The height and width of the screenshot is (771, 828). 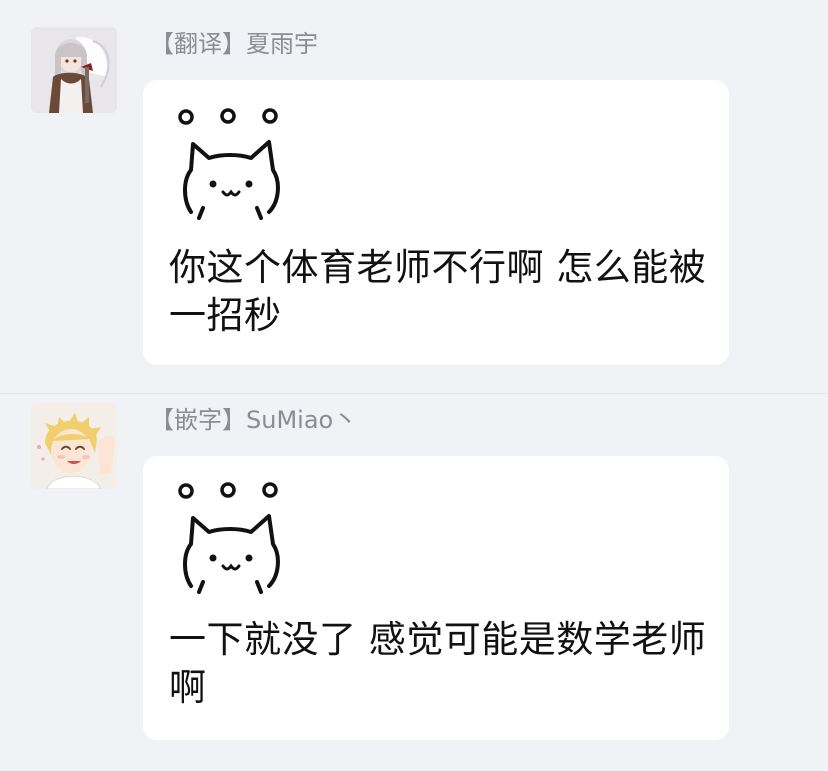 I want to click on anime-boy-avatar, so click(x=74, y=446).